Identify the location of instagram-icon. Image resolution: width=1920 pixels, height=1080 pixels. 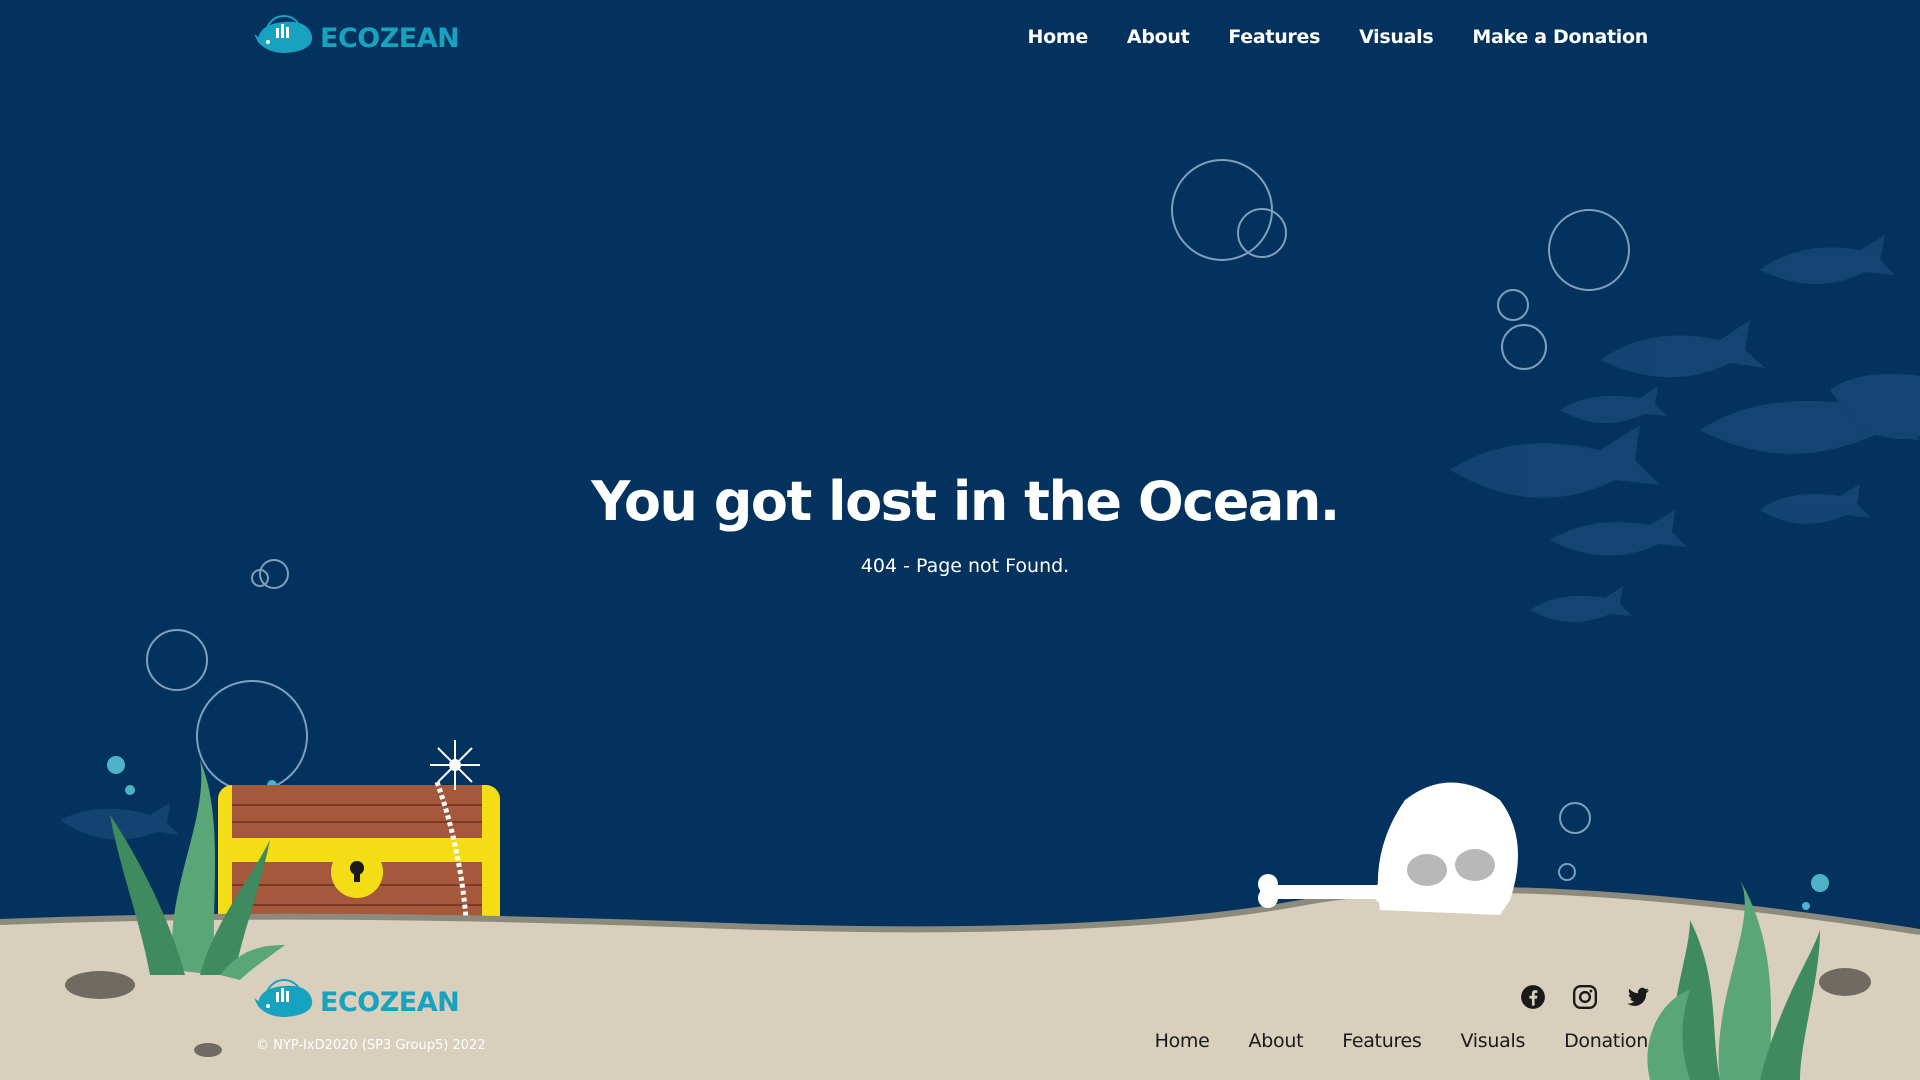
(1585, 997).